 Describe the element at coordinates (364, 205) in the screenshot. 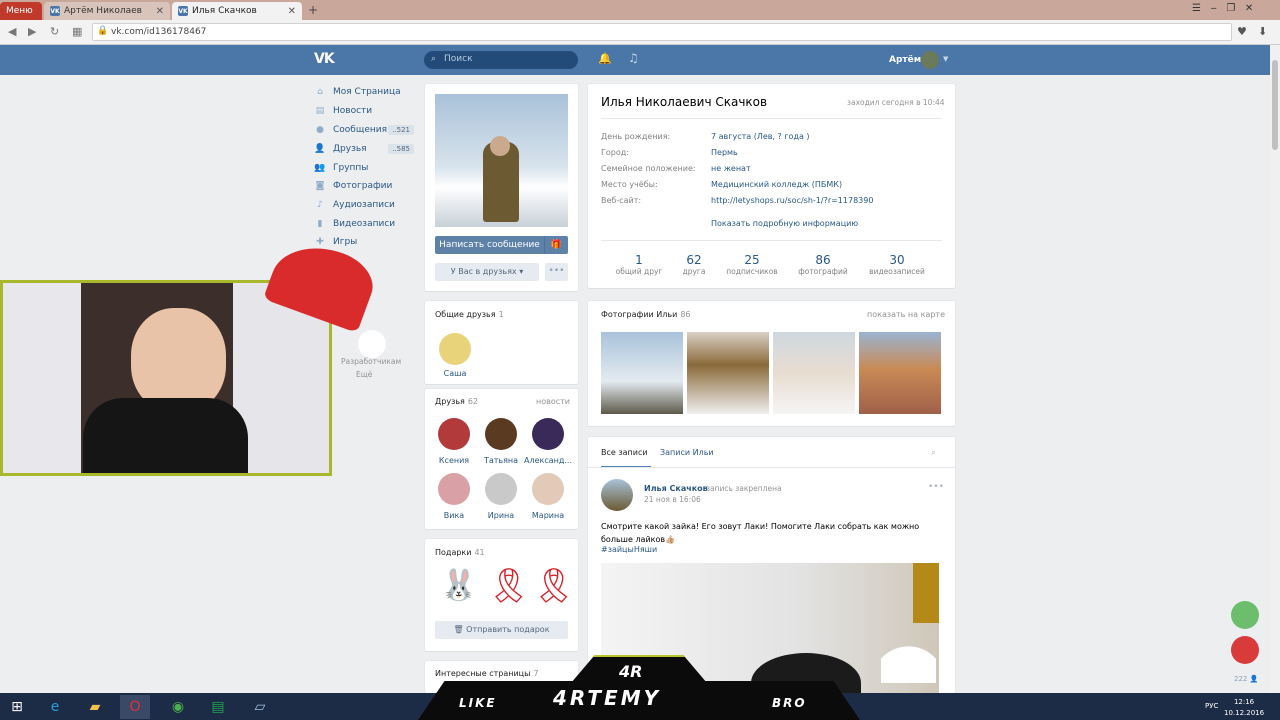

I see `sidebar-item-audio: ♪ Аудиозаписи` at that location.